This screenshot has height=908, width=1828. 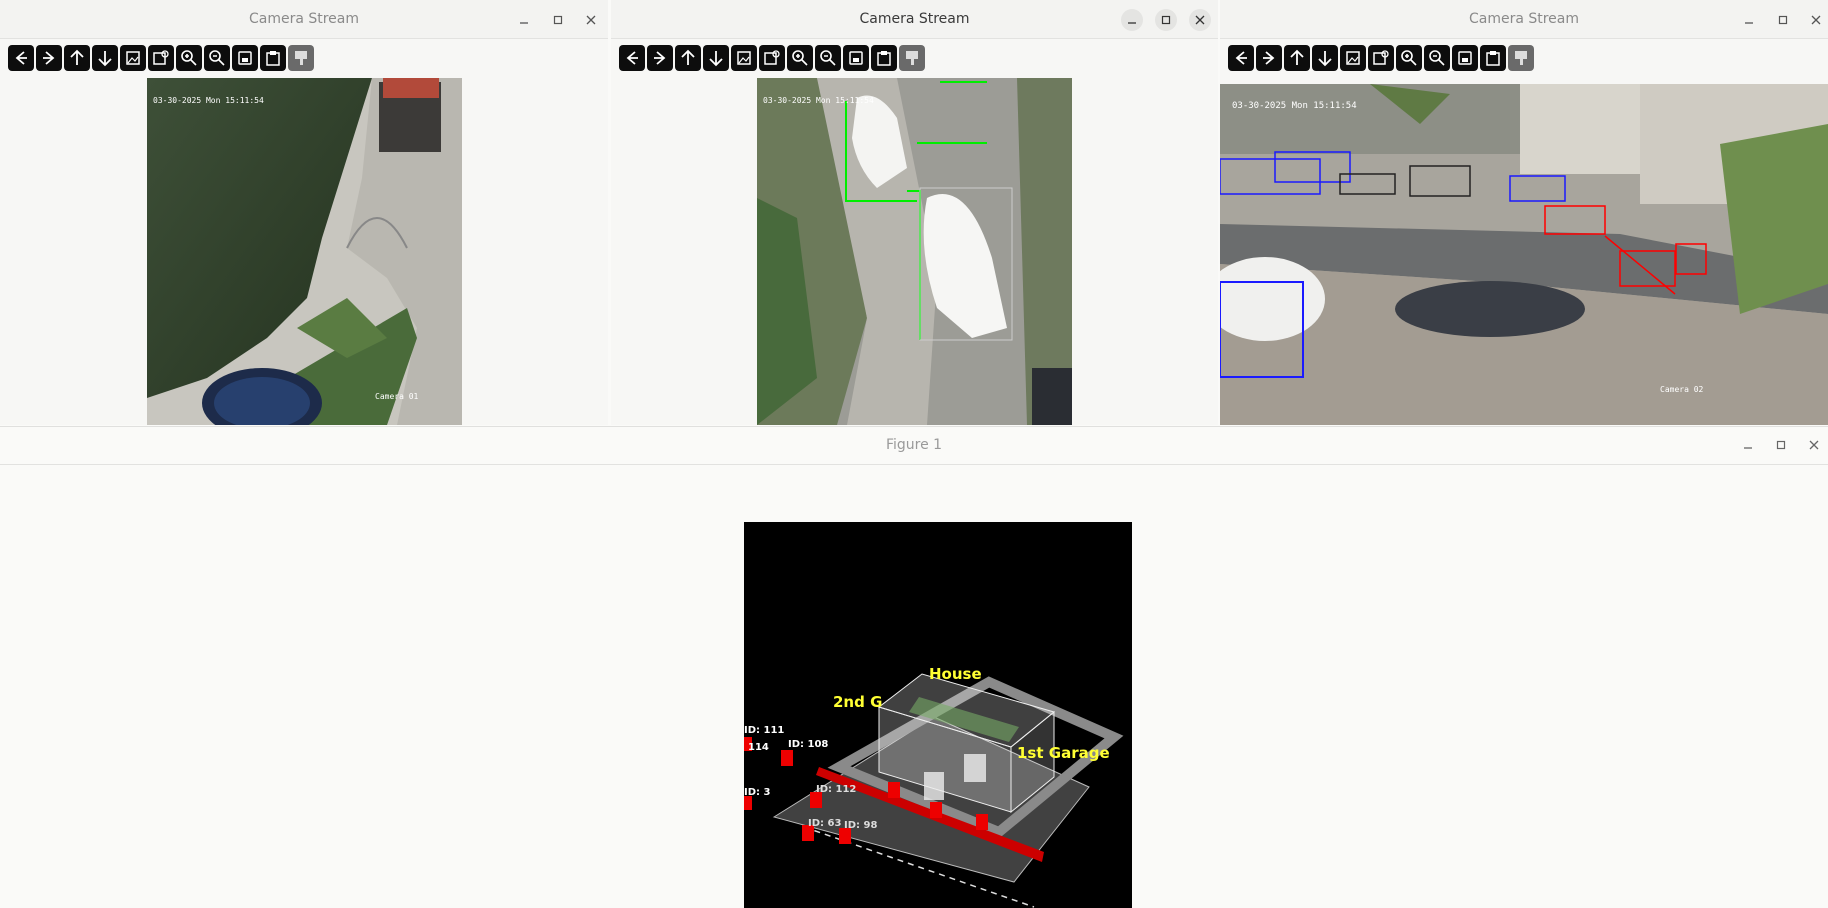 What do you see at coordinates (914, 251) in the screenshot?
I see `camera-feed-2: 03-30-2025 Mon 15:11:54` at bounding box center [914, 251].